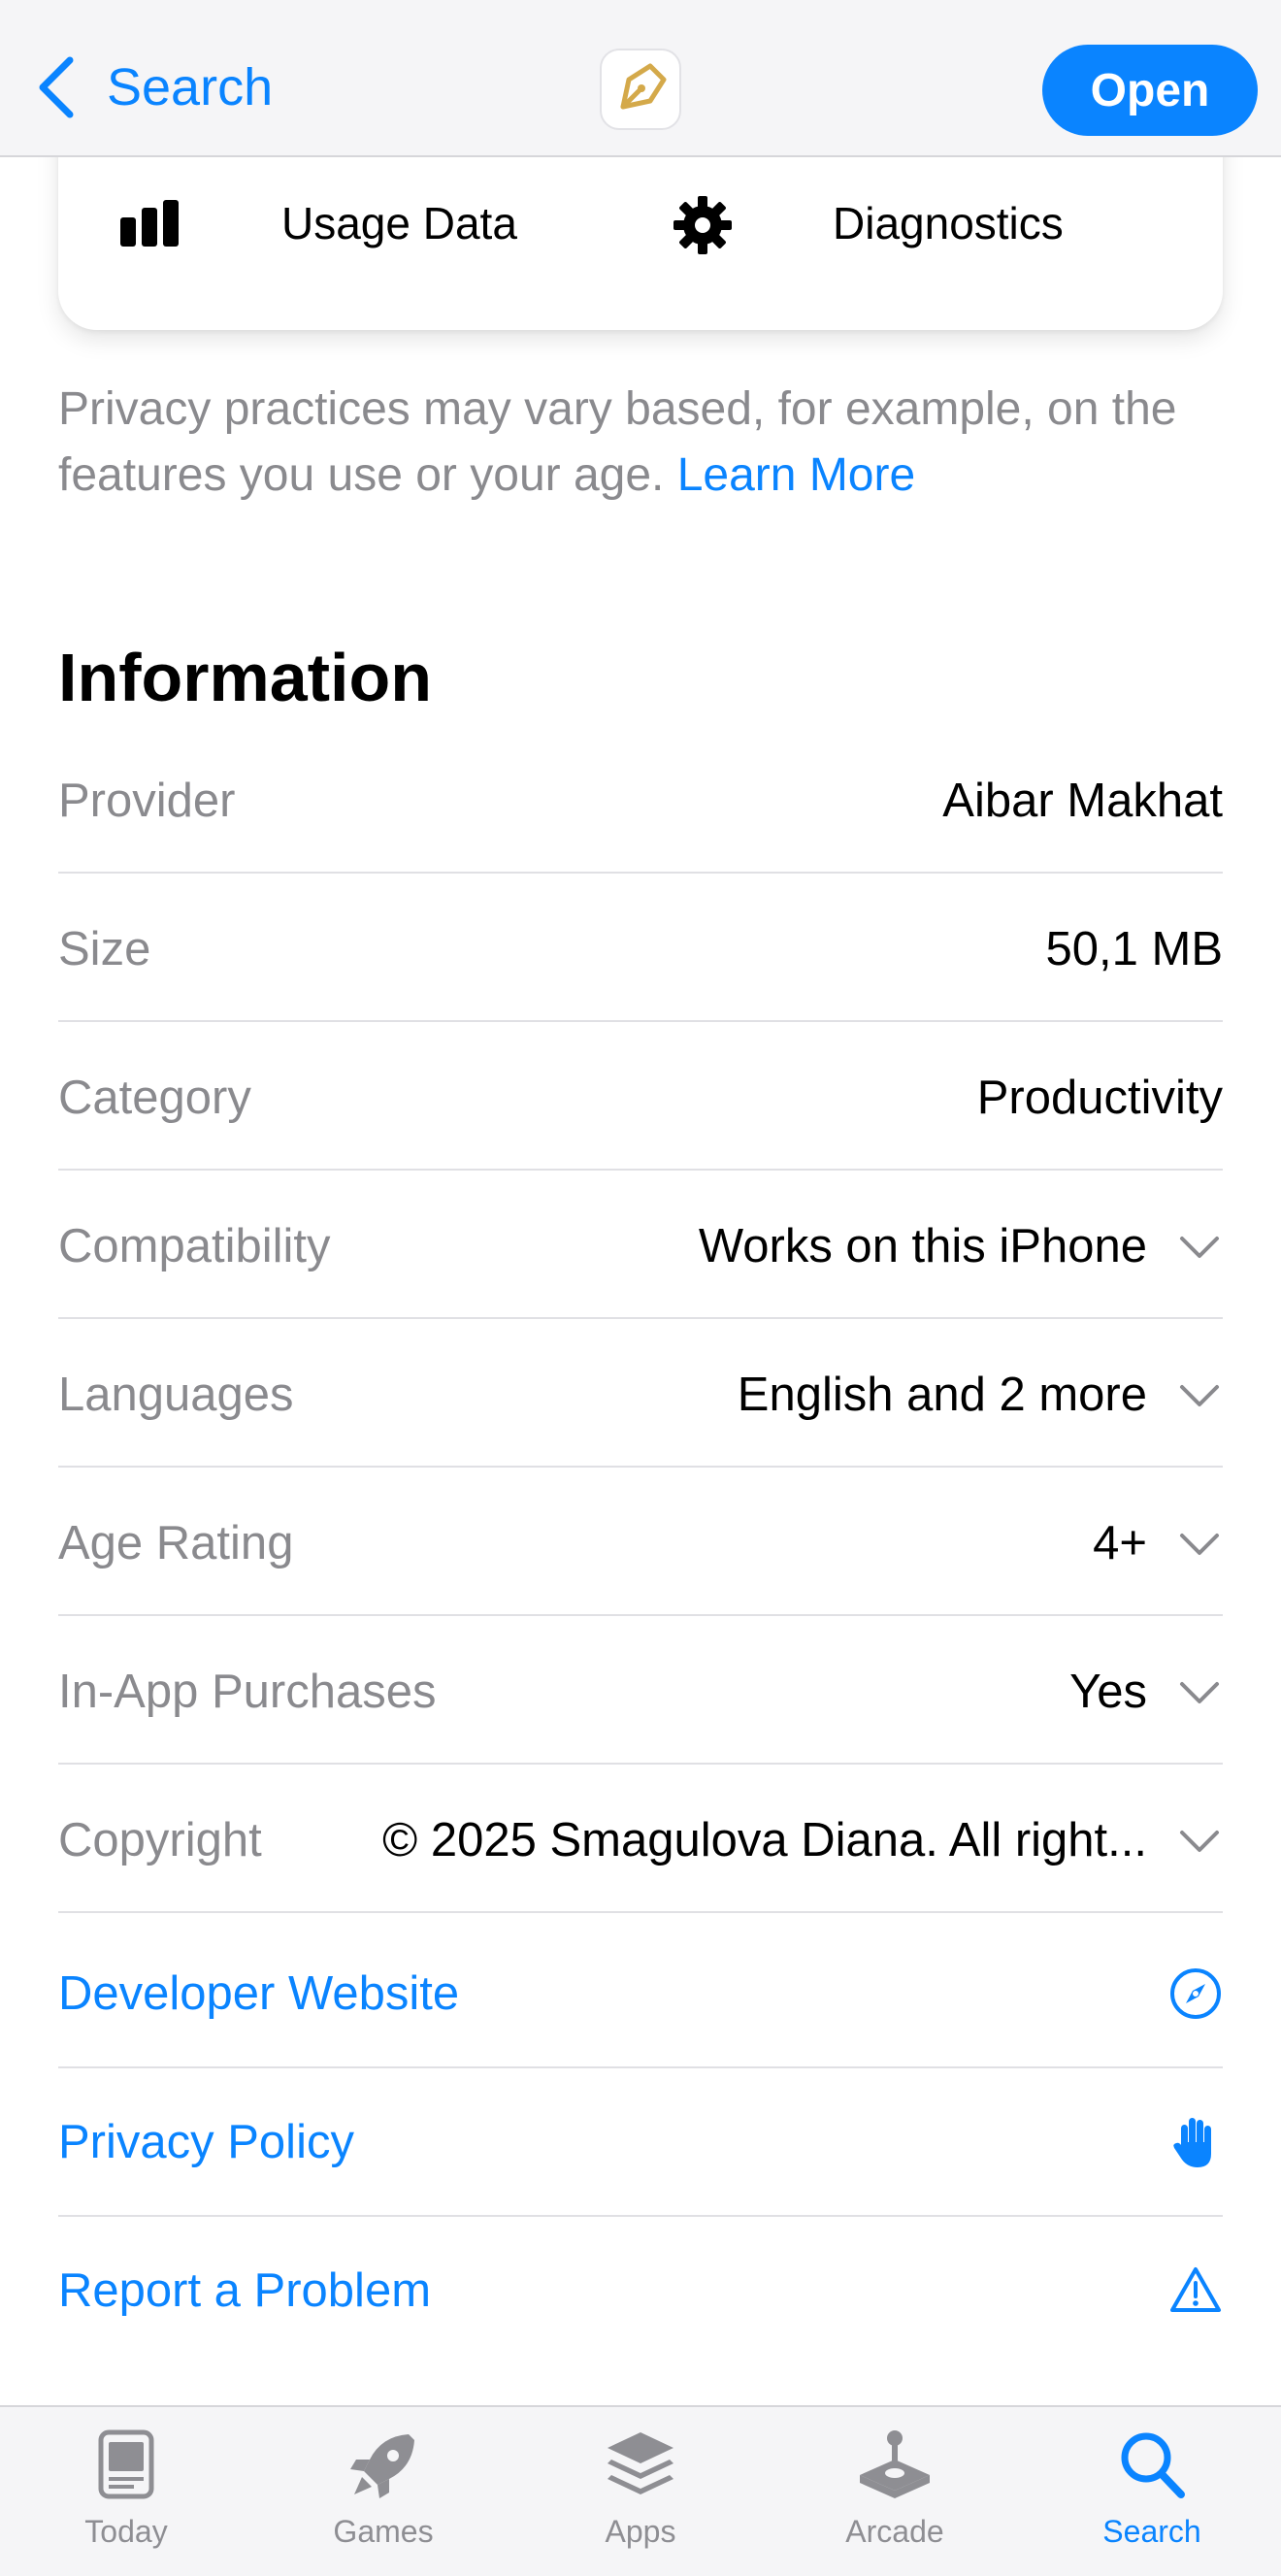 Image resolution: width=1281 pixels, height=2576 pixels. I want to click on info-row-languages: Languages English and 2 more, so click(640, 1395).